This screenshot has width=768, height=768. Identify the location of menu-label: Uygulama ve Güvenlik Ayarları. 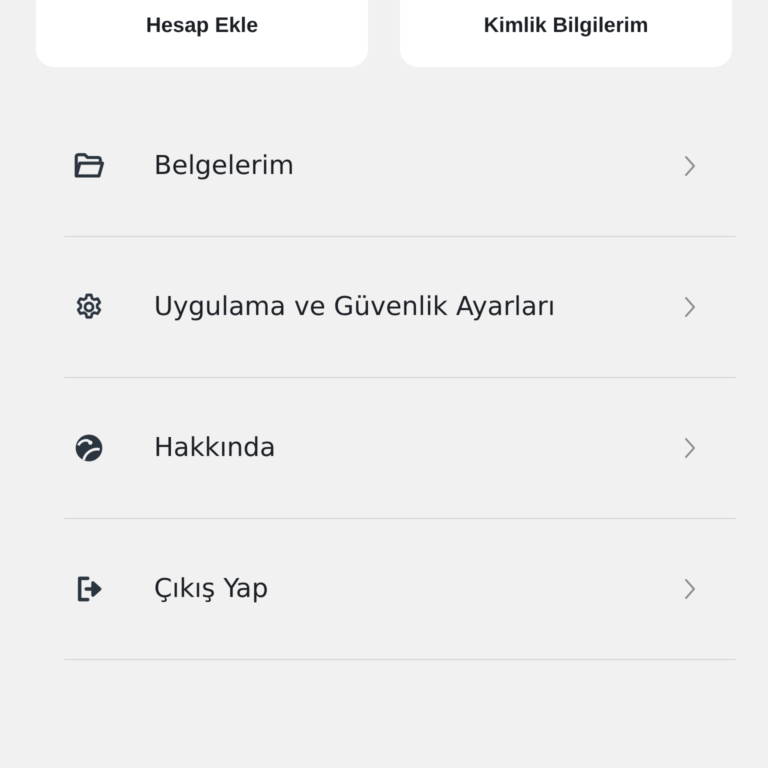
(355, 307).